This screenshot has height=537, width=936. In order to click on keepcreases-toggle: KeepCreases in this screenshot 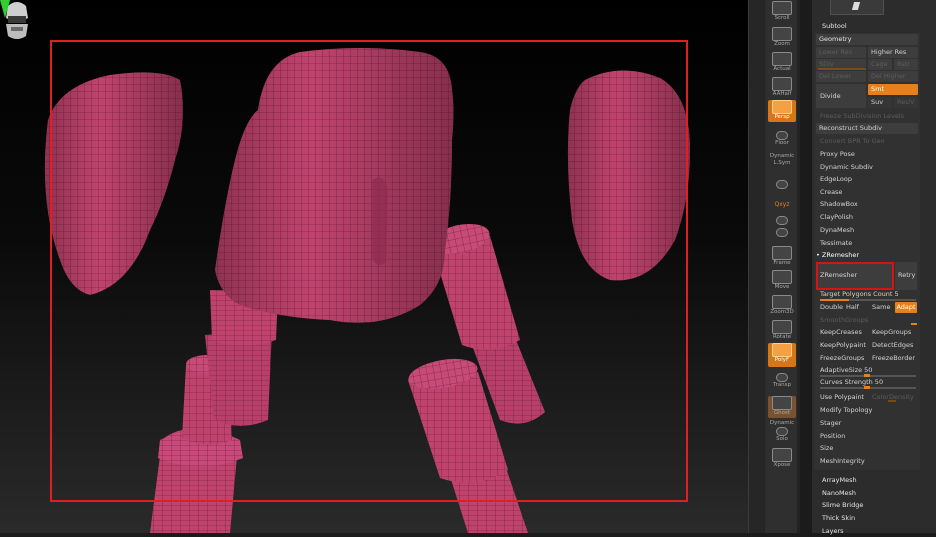, I will do `click(841, 332)`.